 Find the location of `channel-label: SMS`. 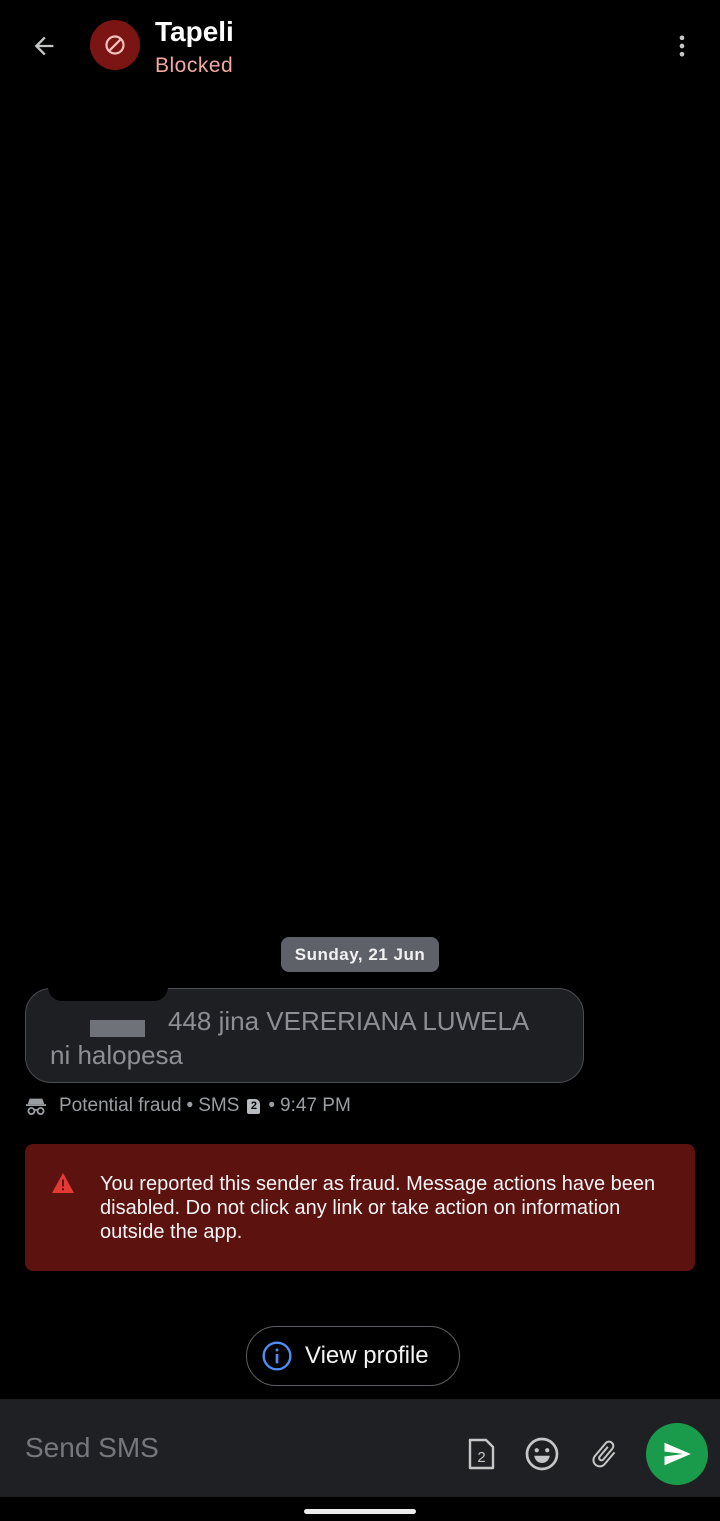

channel-label: SMS is located at coordinates (219, 1105).